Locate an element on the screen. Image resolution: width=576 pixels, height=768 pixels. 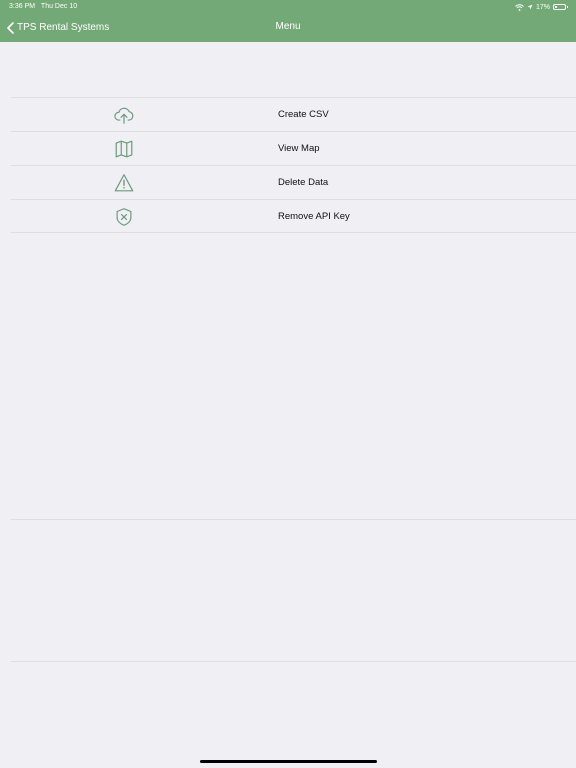
battery-percentage: 17% is located at coordinates (542, 7).